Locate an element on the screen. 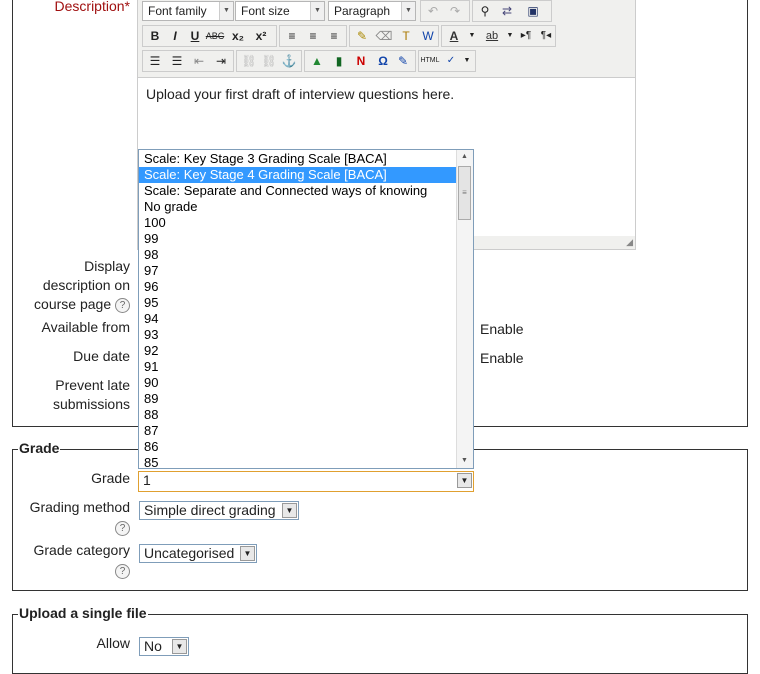 The width and height of the screenshot is (760, 674). grade-select: 1 ▼ is located at coordinates (306, 481).